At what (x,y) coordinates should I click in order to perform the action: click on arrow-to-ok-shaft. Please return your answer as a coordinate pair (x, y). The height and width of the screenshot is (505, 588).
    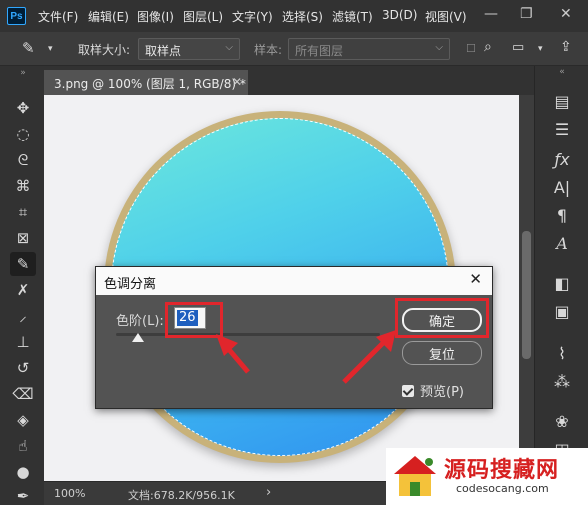
    Looking at the image, I should click on (365, 361).